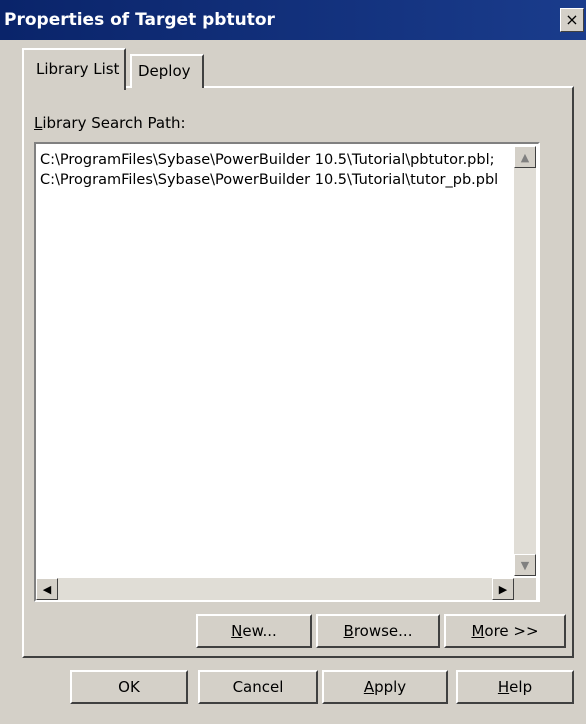 This screenshot has width=586, height=724. Describe the element at coordinates (139, 20) in the screenshot. I see `window-title: Properties of Target pbtutor` at that location.